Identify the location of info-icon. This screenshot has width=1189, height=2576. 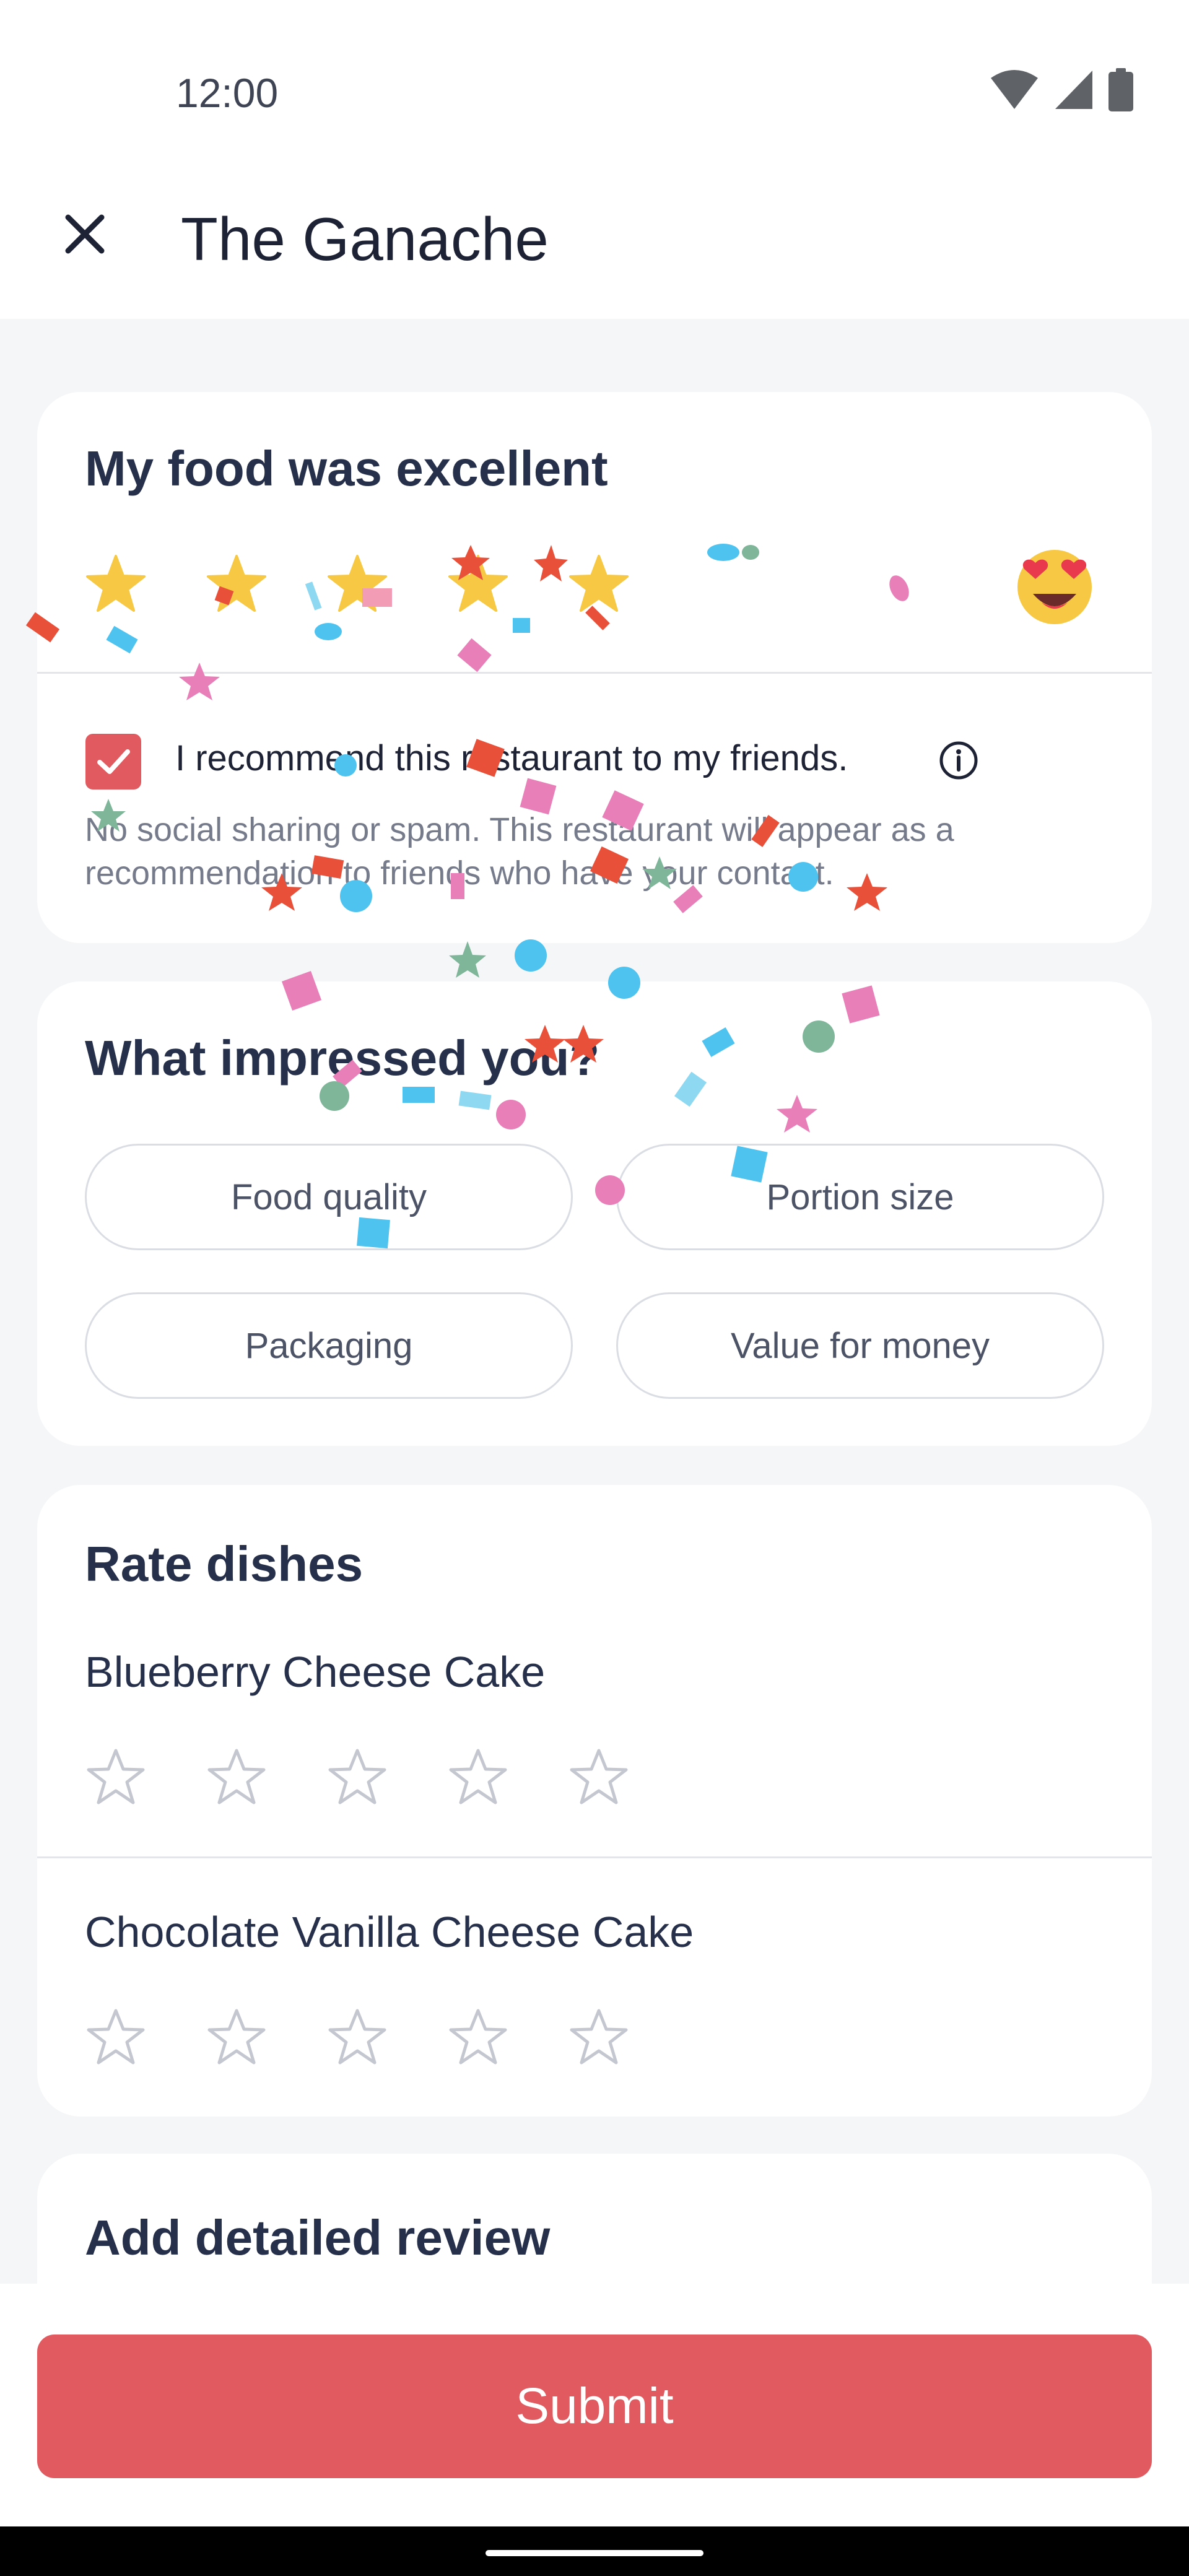
(958, 760).